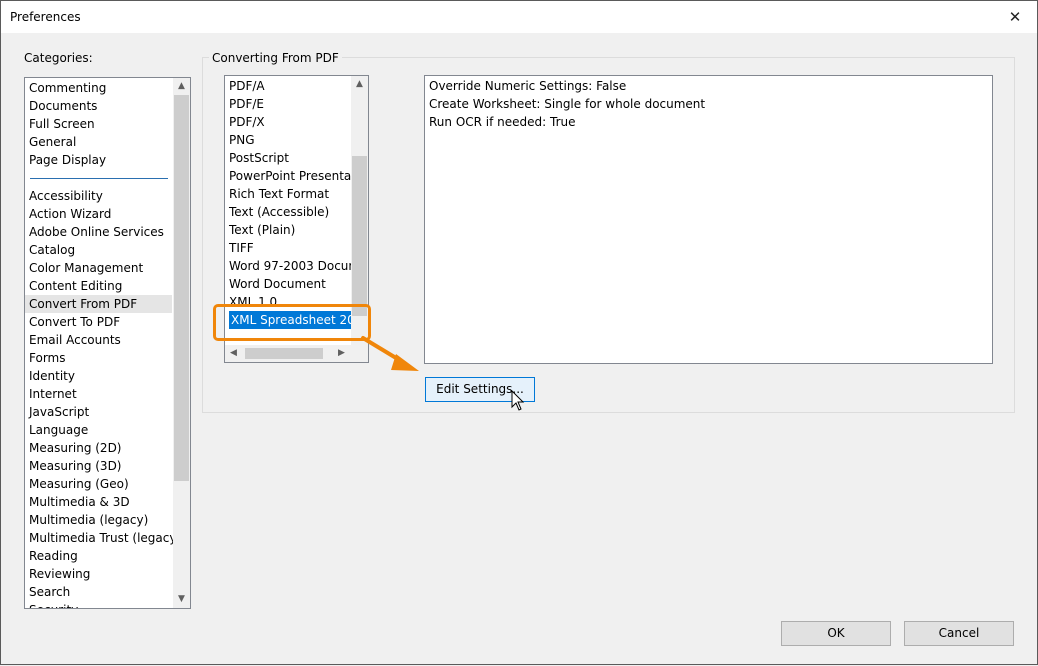 This screenshot has width=1038, height=666. Describe the element at coordinates (528, 86) in the screenshot. I see `setting-line: Override Numeric Settings: False` at that location.